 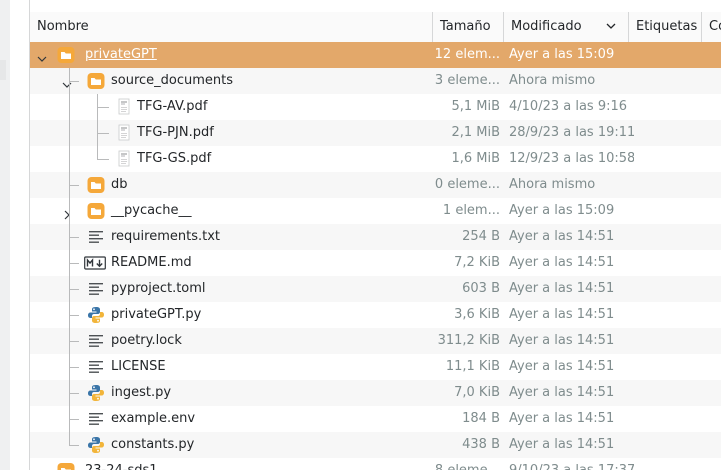 I want to click on size-cell: 254 B, so click(x=481, y=236).